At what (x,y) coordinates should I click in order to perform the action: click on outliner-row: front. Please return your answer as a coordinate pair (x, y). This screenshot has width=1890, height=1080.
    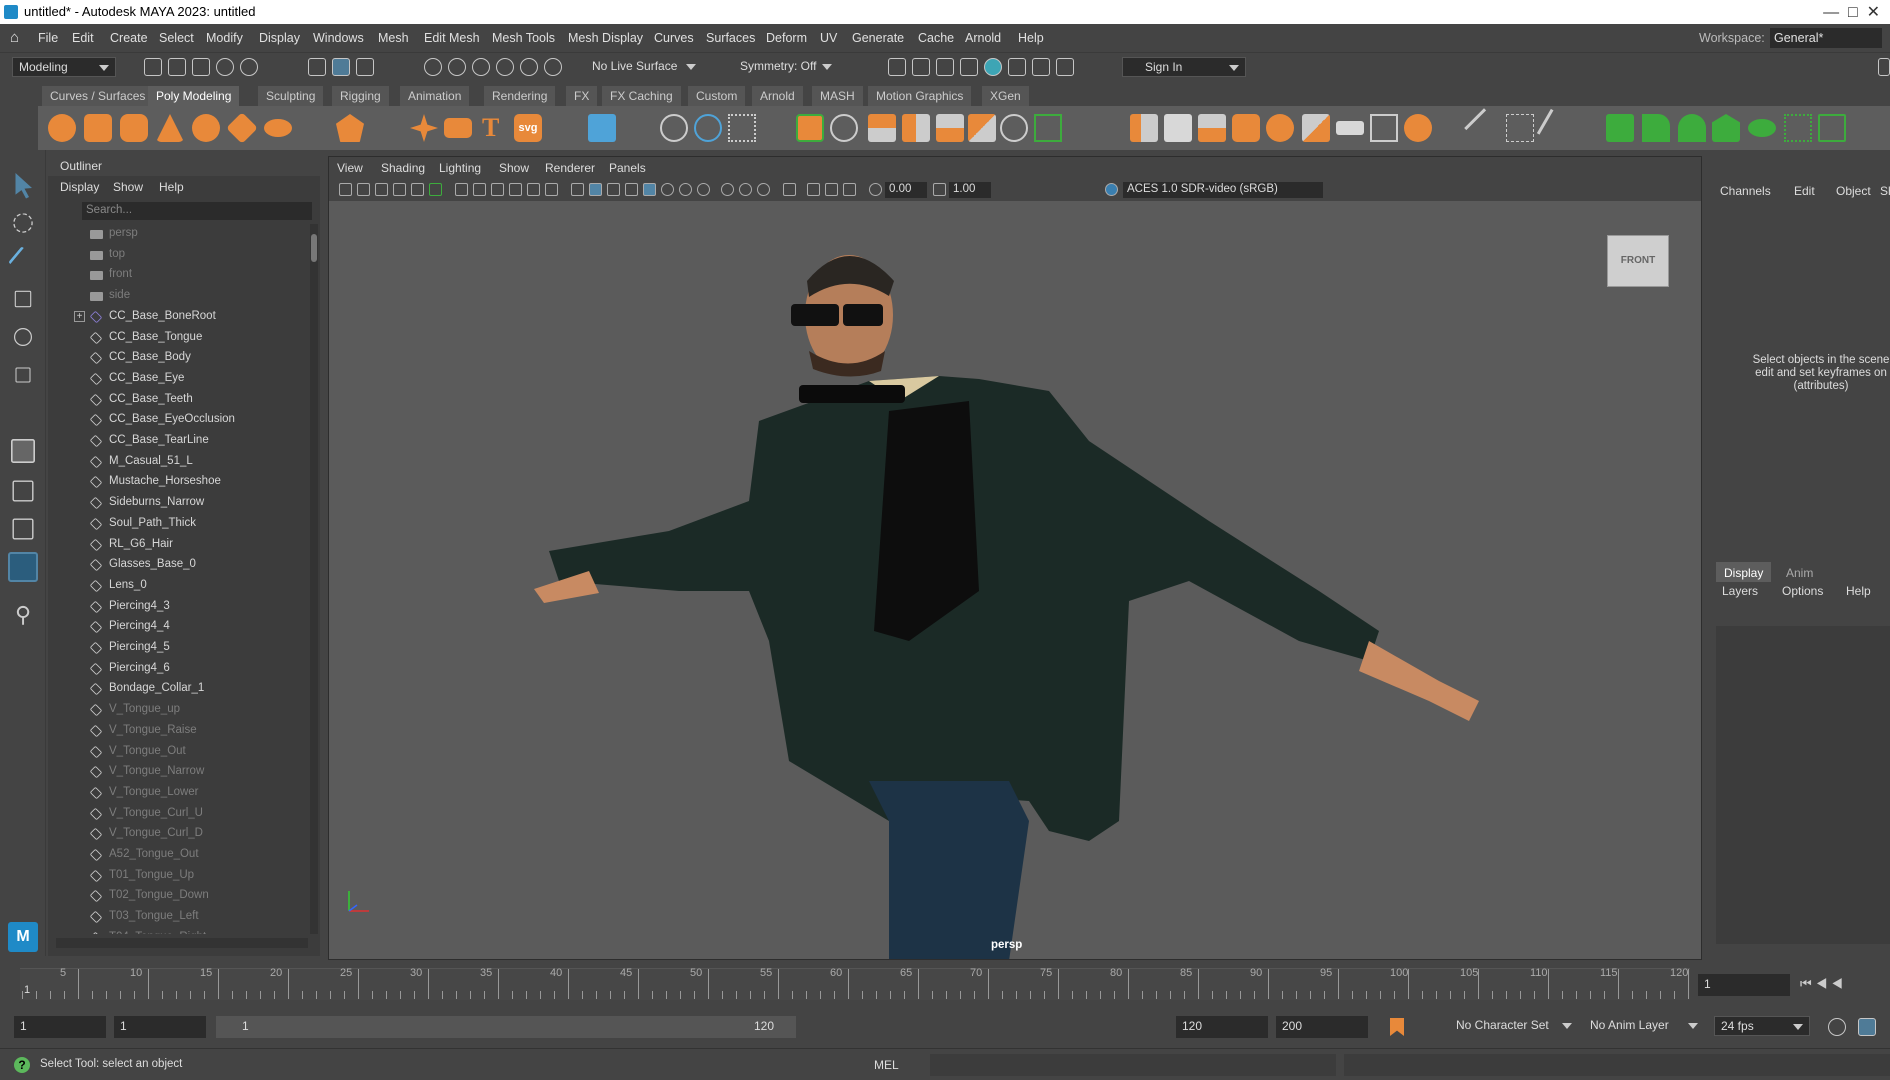
    Looking at the image, I should click on (179, 275).